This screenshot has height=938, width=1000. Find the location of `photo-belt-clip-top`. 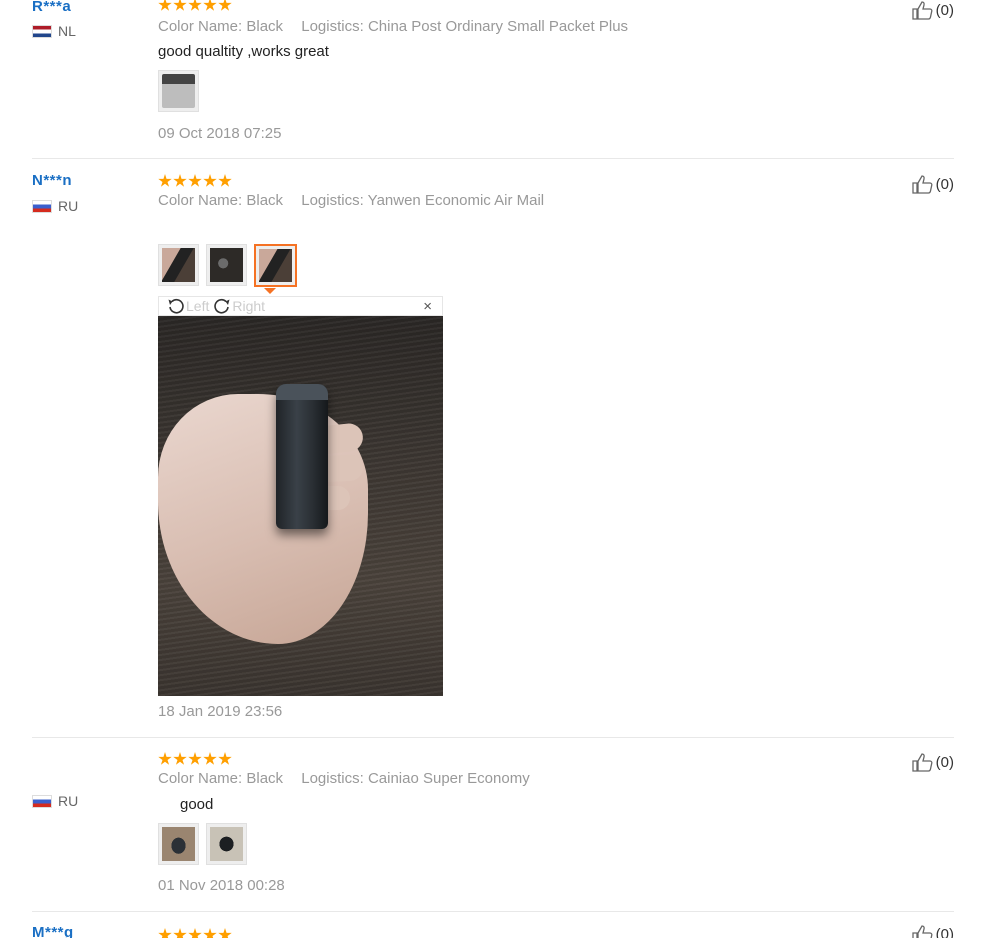

photo-belt-clip-top is located at coordinates (302, 392).